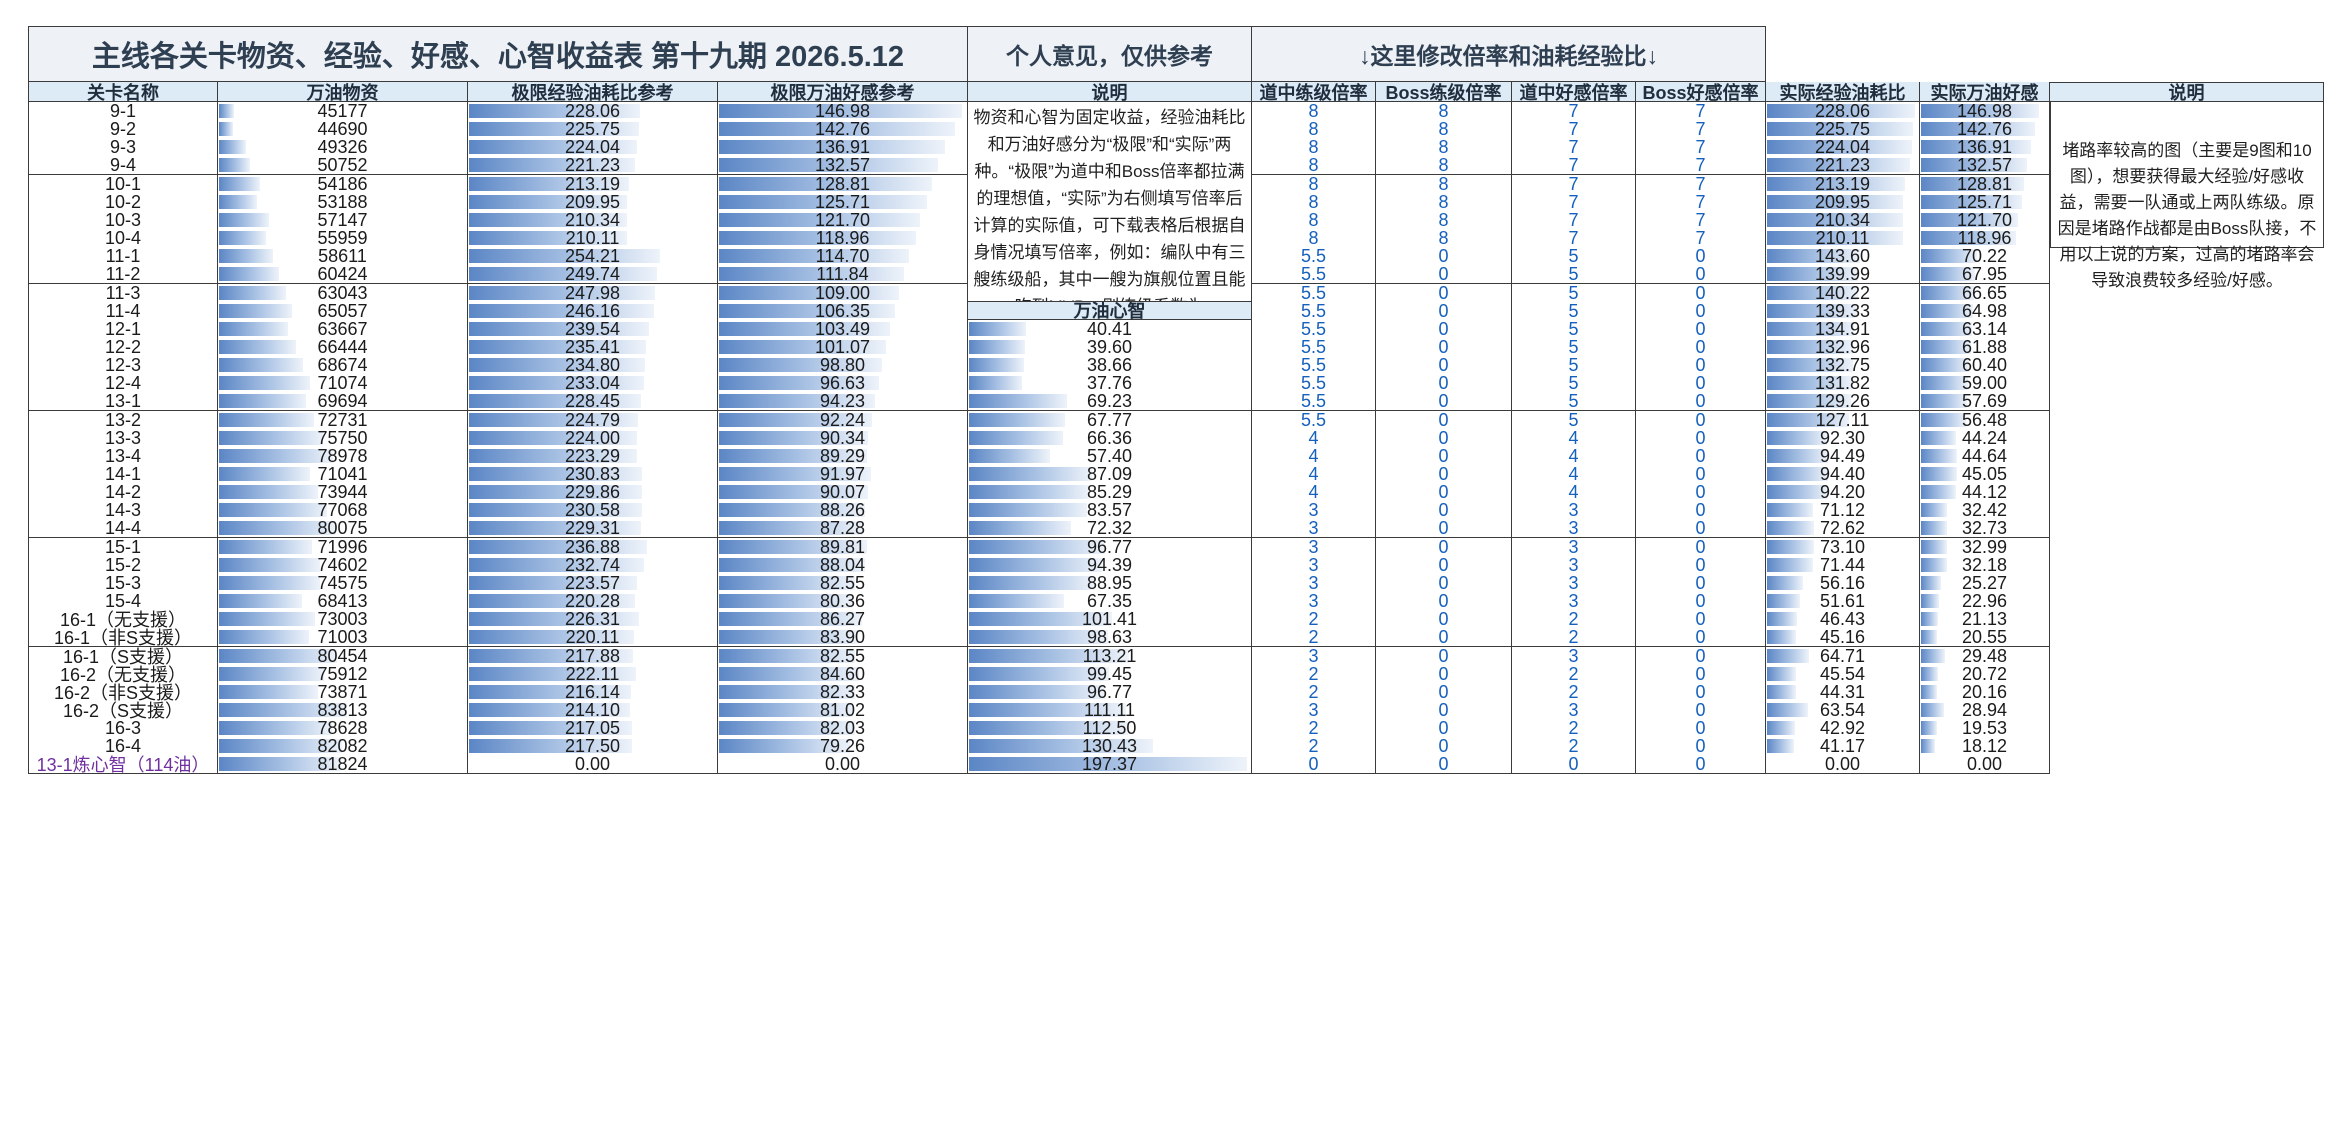  Describe the element at coordinates (1110, 474) in the screenshot. I see `mind-cell: 87.09` at that location.